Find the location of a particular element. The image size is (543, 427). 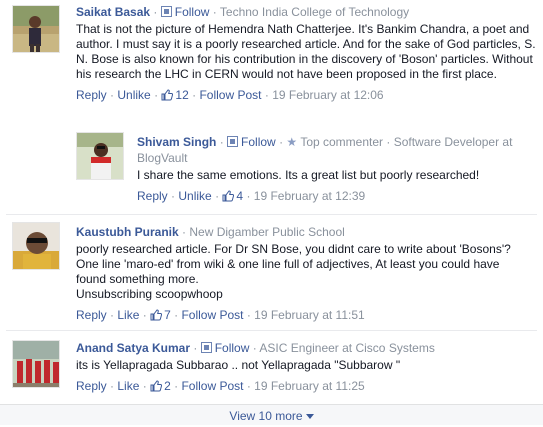

timestamp: 19 February at 11:25 is located at coordinates (309, 386).